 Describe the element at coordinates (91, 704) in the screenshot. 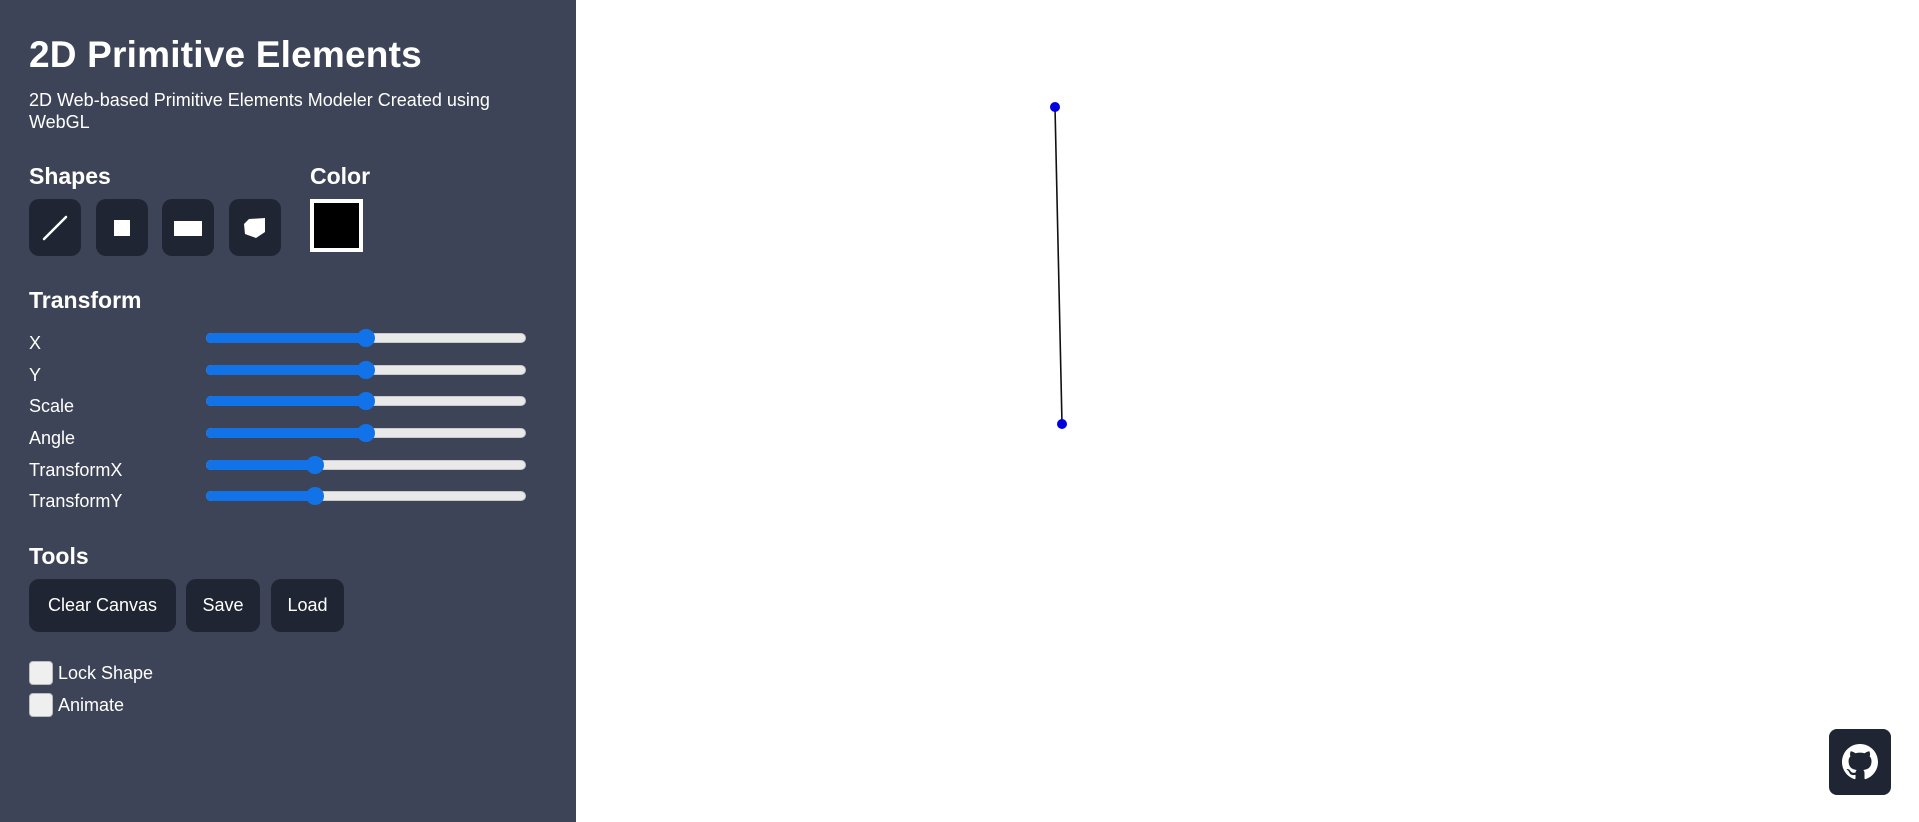

I see `animate-label: Animate` at that location.